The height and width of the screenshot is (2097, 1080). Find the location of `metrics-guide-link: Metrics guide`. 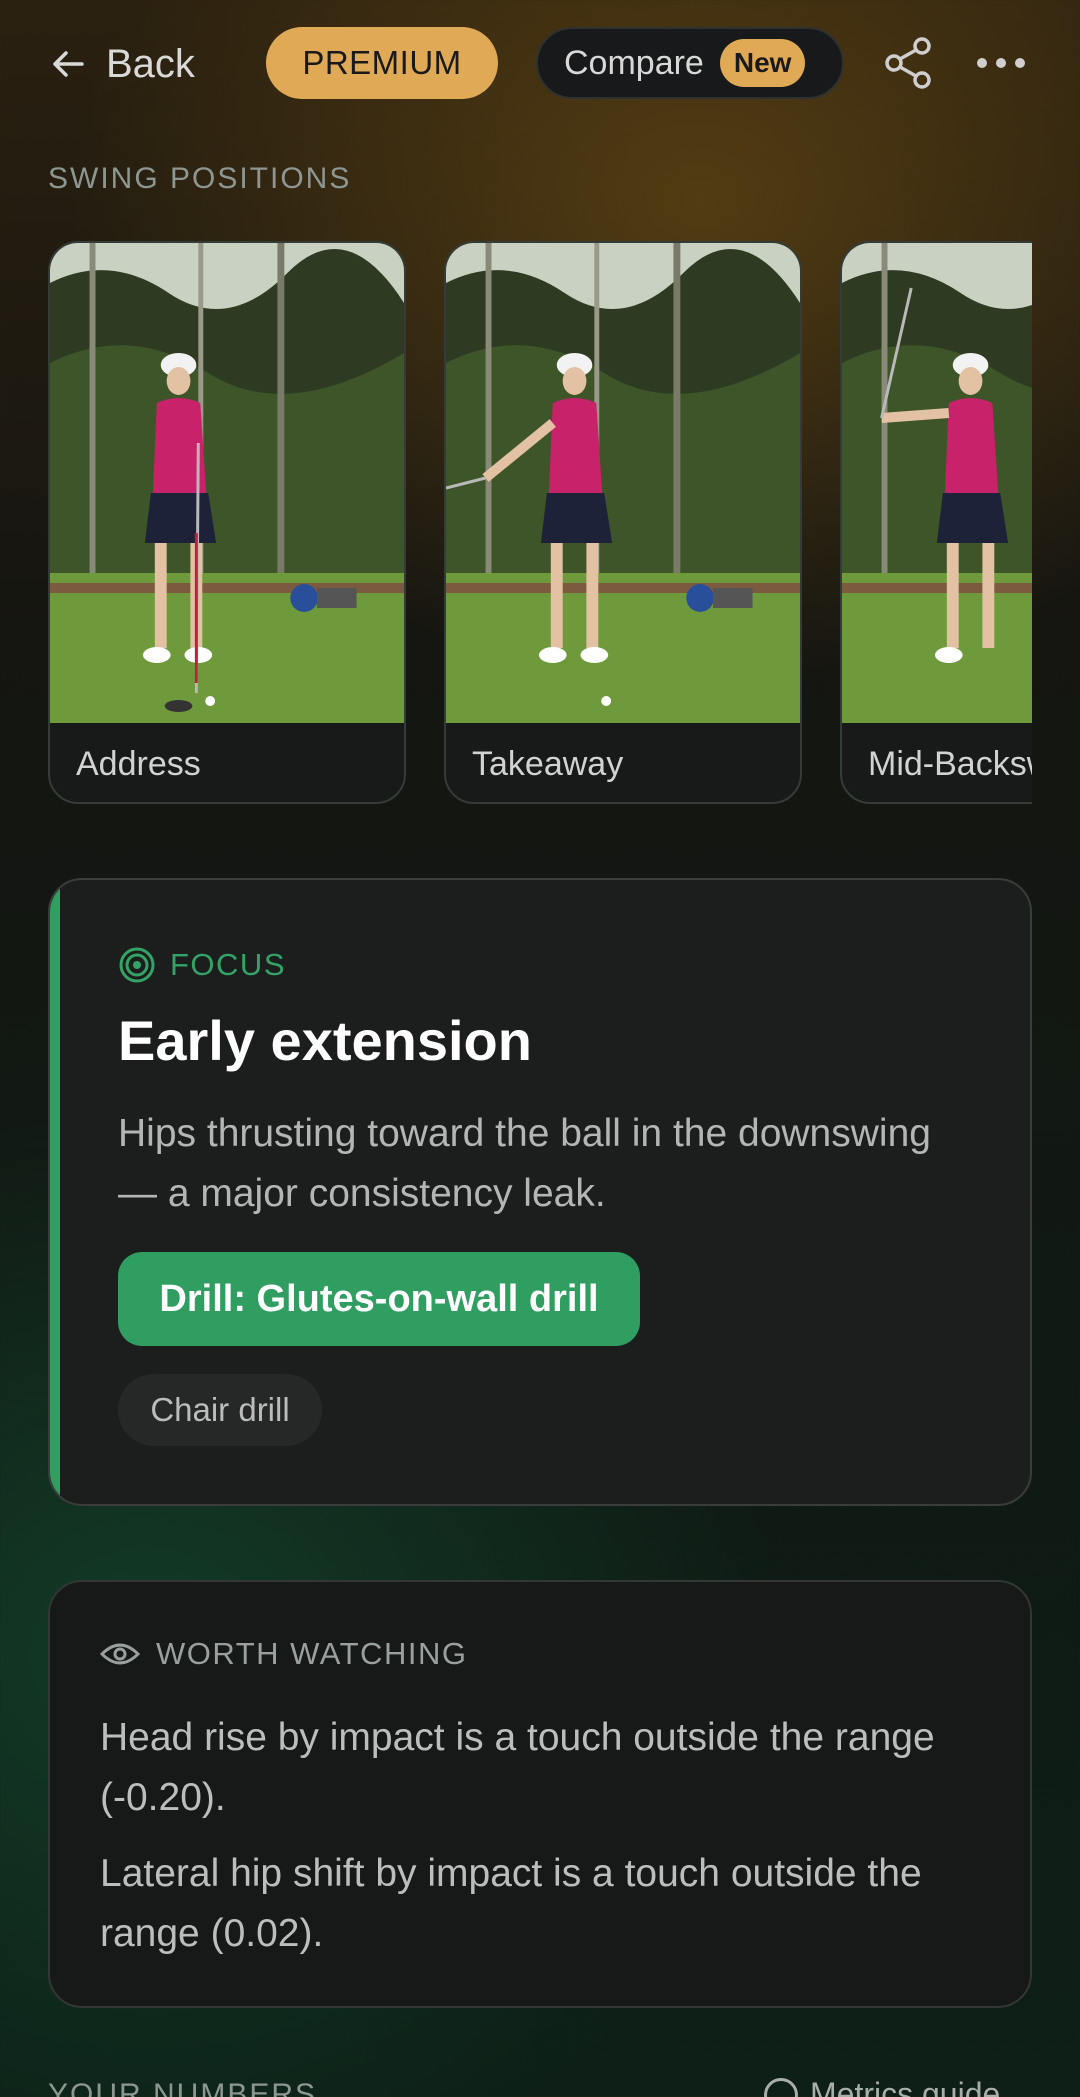

metrics-guide-link: Metrics guide is located at coordinates (882, 2086).